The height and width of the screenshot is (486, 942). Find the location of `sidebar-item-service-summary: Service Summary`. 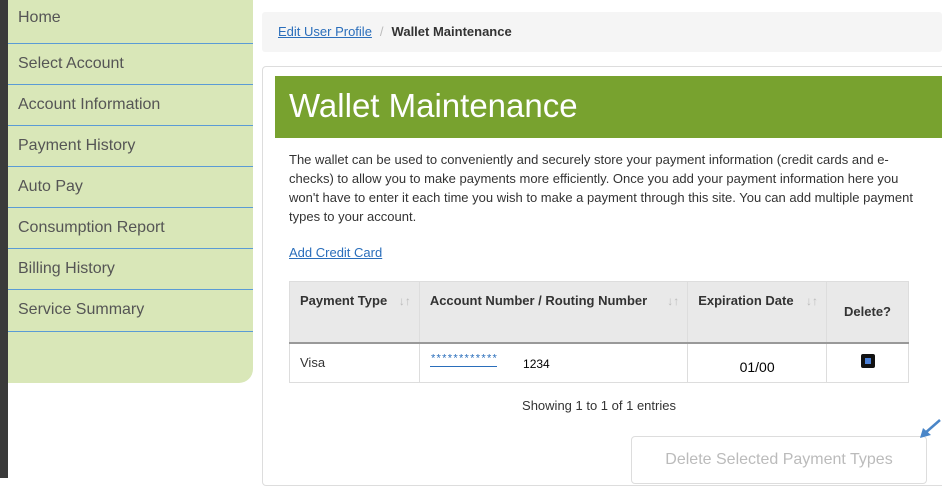

sidebar-item-service-summary: Service Summary is located at coordinates (130, 311).